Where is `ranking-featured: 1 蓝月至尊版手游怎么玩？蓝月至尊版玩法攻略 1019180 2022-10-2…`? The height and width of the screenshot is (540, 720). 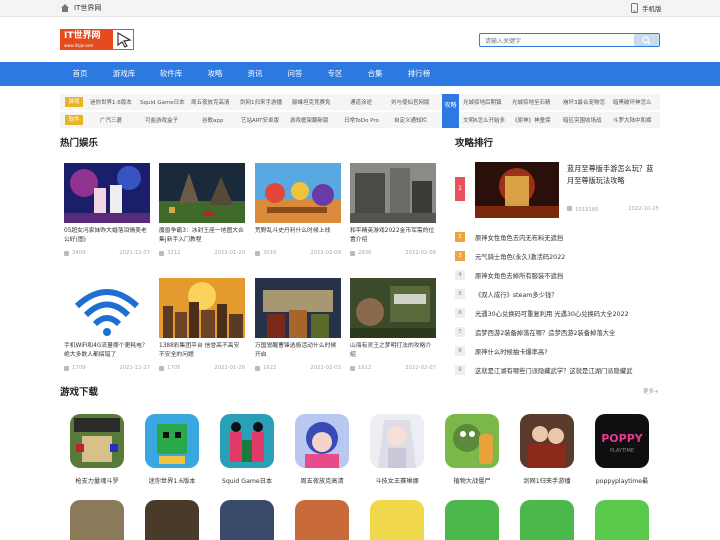 ranking-featured: 1 蓝月至尊版手游怎么玩？蓝月至尊版玩法攻略 1019180 2022-10-2… is located at coordinates (557, 190).